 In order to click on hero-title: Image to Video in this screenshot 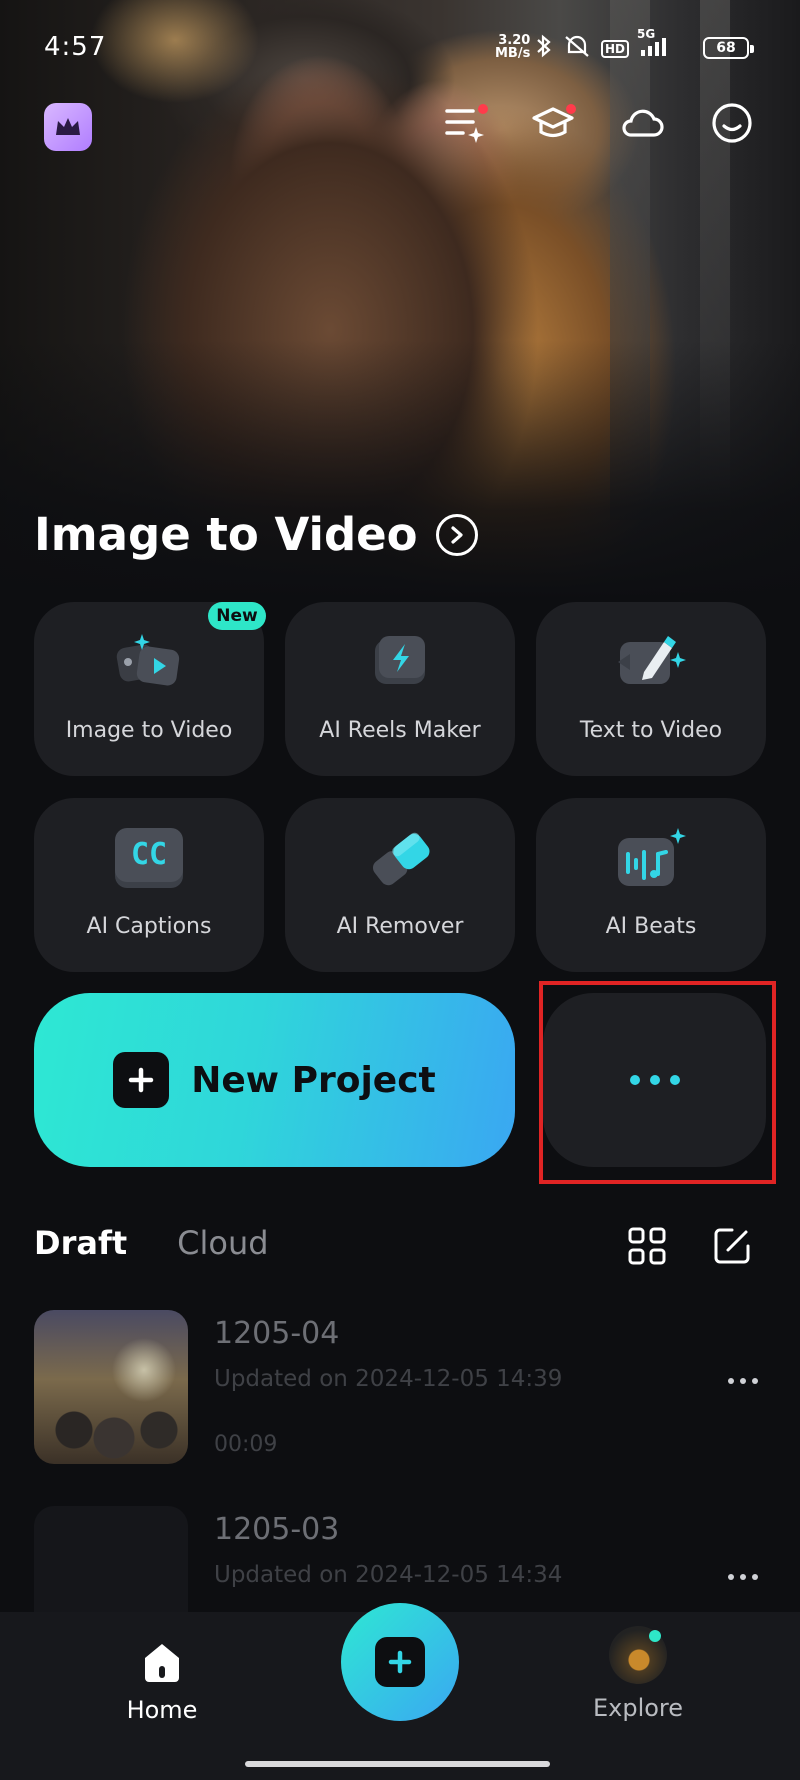, I will do `click(256, 534)`.